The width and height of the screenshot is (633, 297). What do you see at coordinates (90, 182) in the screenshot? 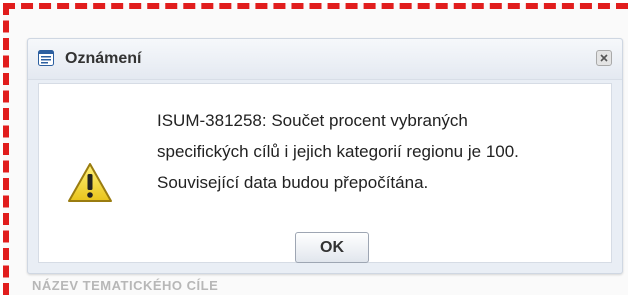
I see `warning-icon` at bounding box center [90, 182].